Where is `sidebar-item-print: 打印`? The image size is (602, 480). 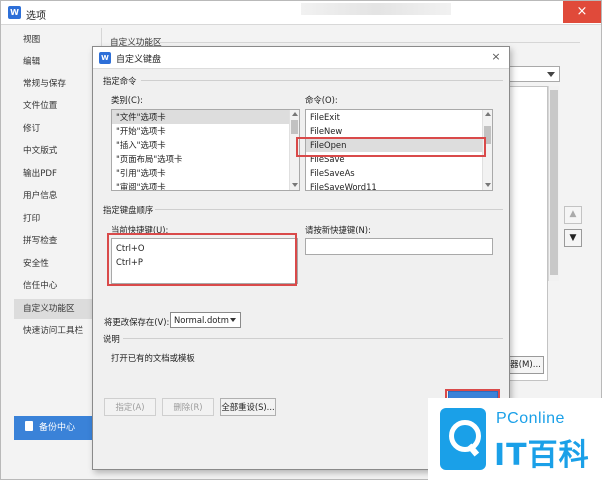 sidebar-item-print: 打印 is located at coordinates (56, 219).